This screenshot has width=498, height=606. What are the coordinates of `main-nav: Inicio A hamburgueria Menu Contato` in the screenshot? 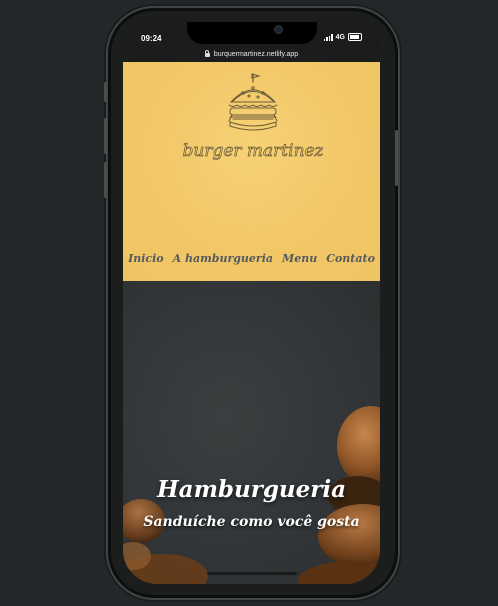 It's located at (251, 263).